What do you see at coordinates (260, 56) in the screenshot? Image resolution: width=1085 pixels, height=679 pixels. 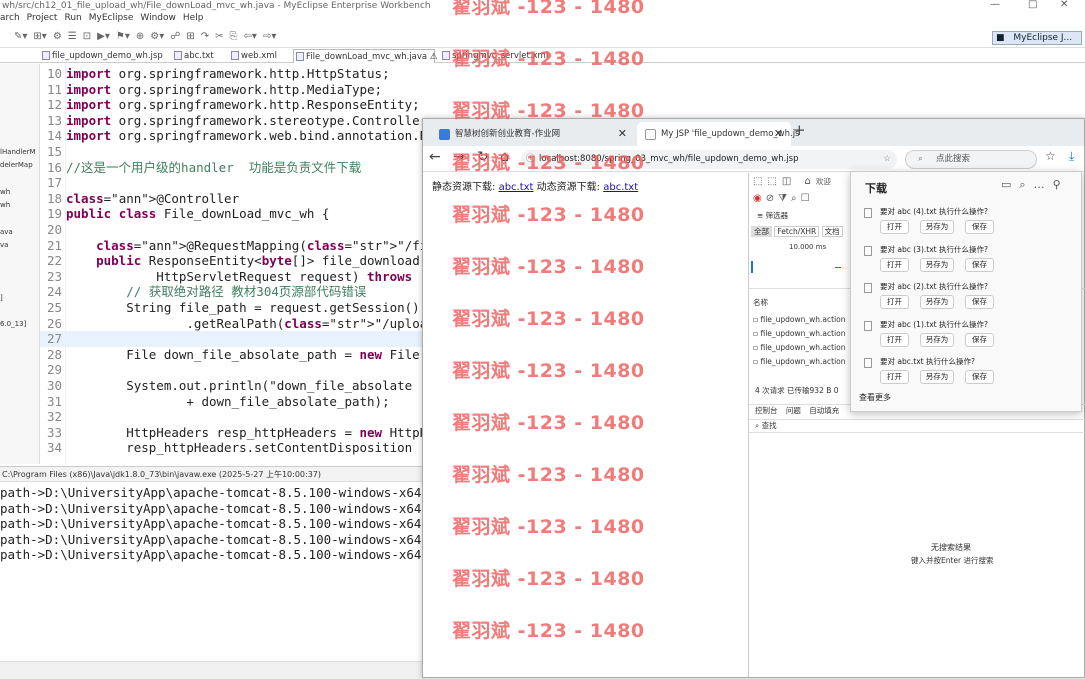 I see `tab-web-xml: web.xml` at bounding box center [260, 56].